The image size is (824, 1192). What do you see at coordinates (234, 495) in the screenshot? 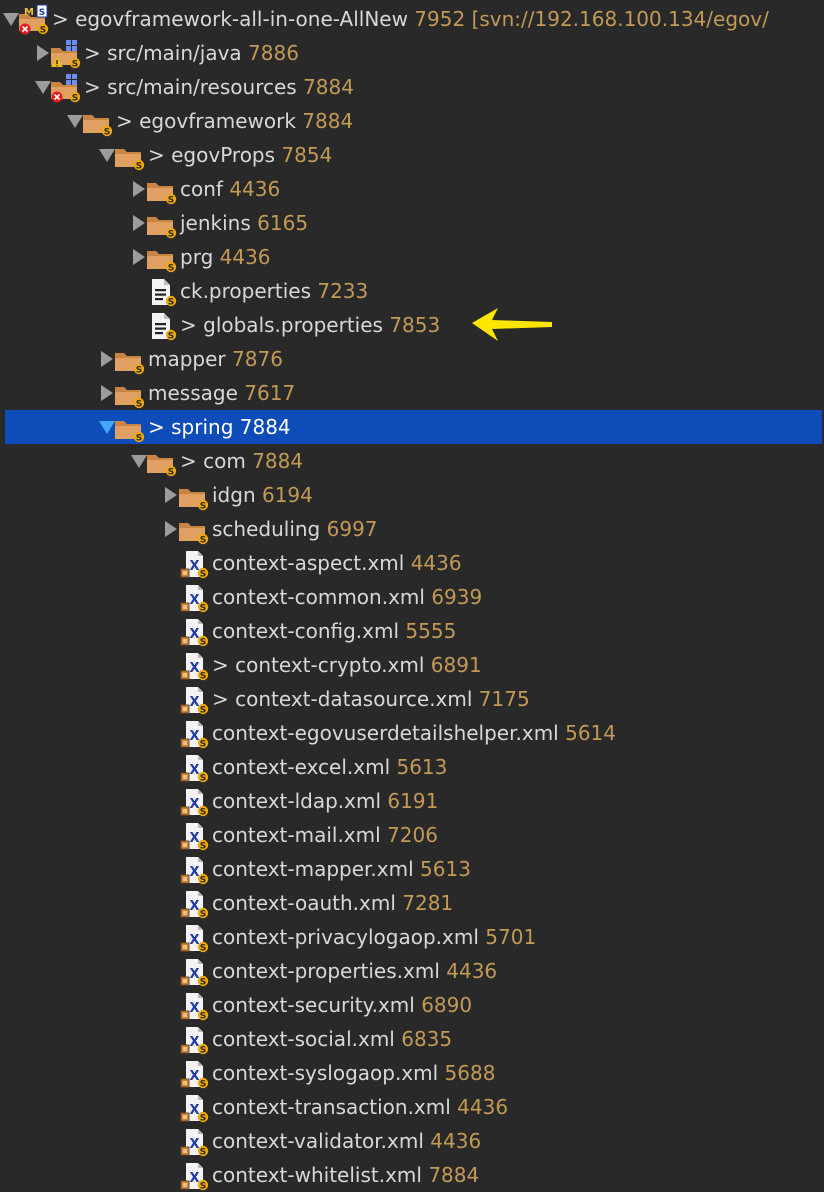
I see `tree-item-name: idgn` at bounding box center [234, 495].